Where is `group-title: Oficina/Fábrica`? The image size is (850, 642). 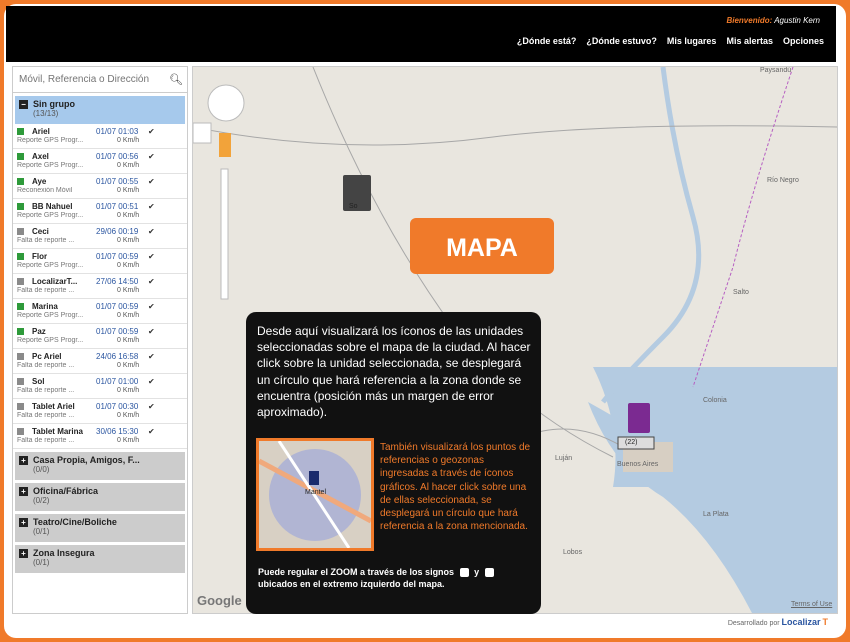
group-title: Oficina/Fábrica is located at coordinates (66, 491).